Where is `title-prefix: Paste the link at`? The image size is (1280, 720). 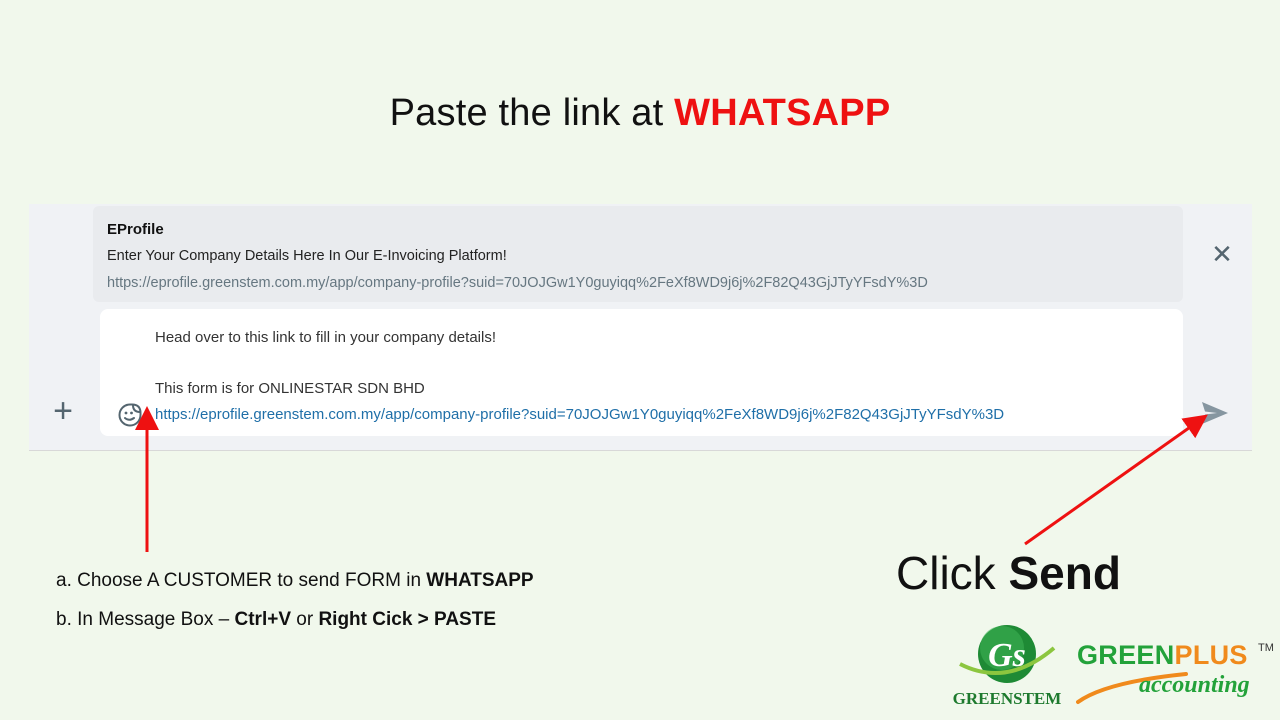 title-prefix: Paste the link at is located at coordinates (532, 113).